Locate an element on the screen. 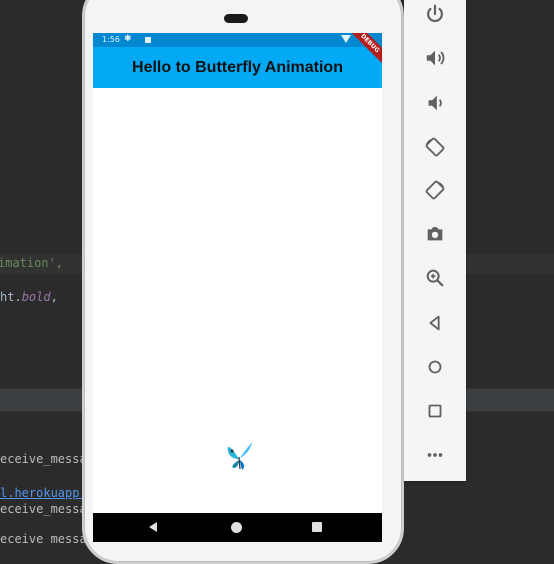 The image size is (554, 564). more-button is located at coordinates (435, 455).